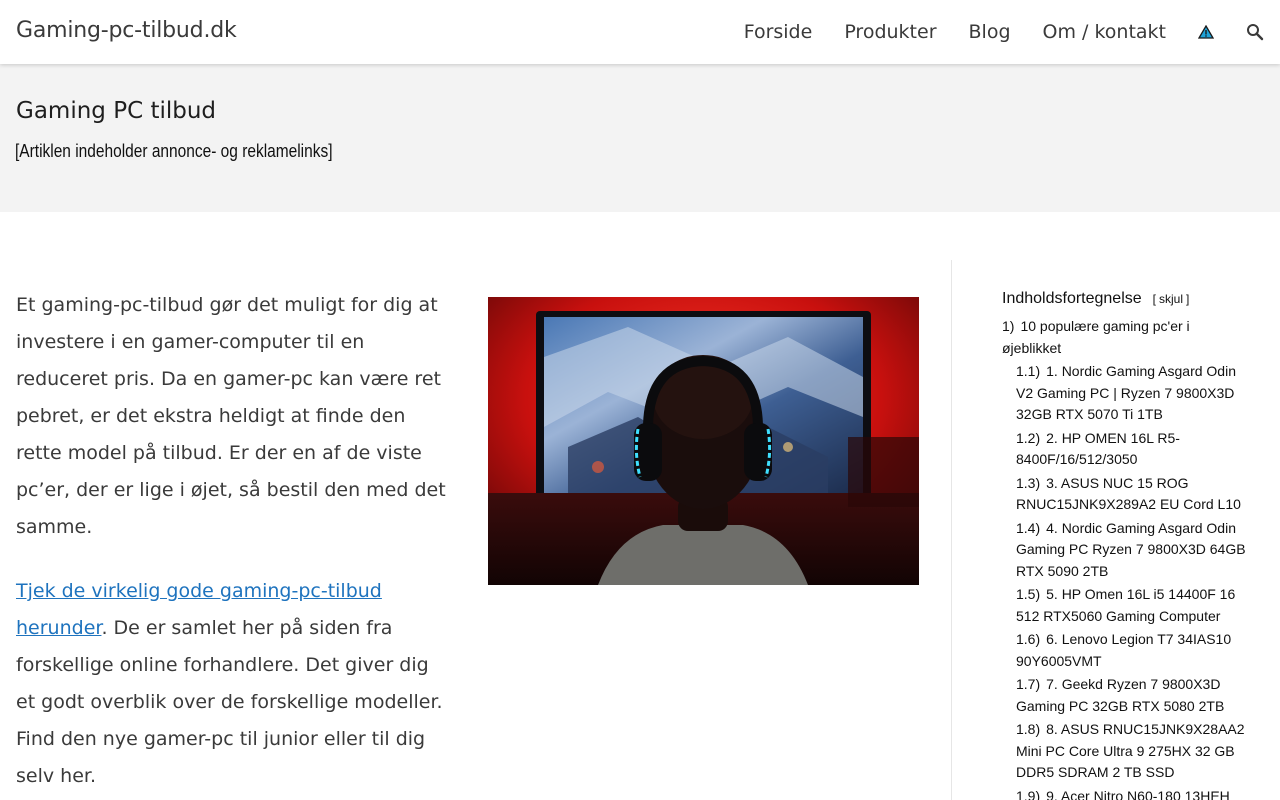 This screenshot has height=800, width=1280. I want to click on site-title-link: Gaming-pc-tilbud.dk, so click(126, 30).